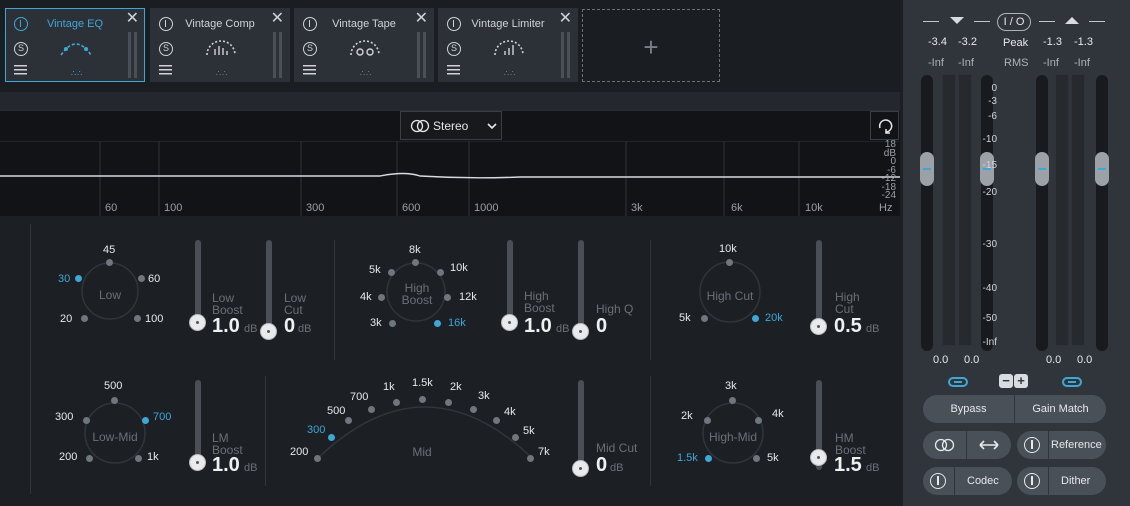 This screenshot has width=1130, height=506. Describe the element at coordinates (450, 175) in the screenshot. I see `eq-response-curve` at that location.